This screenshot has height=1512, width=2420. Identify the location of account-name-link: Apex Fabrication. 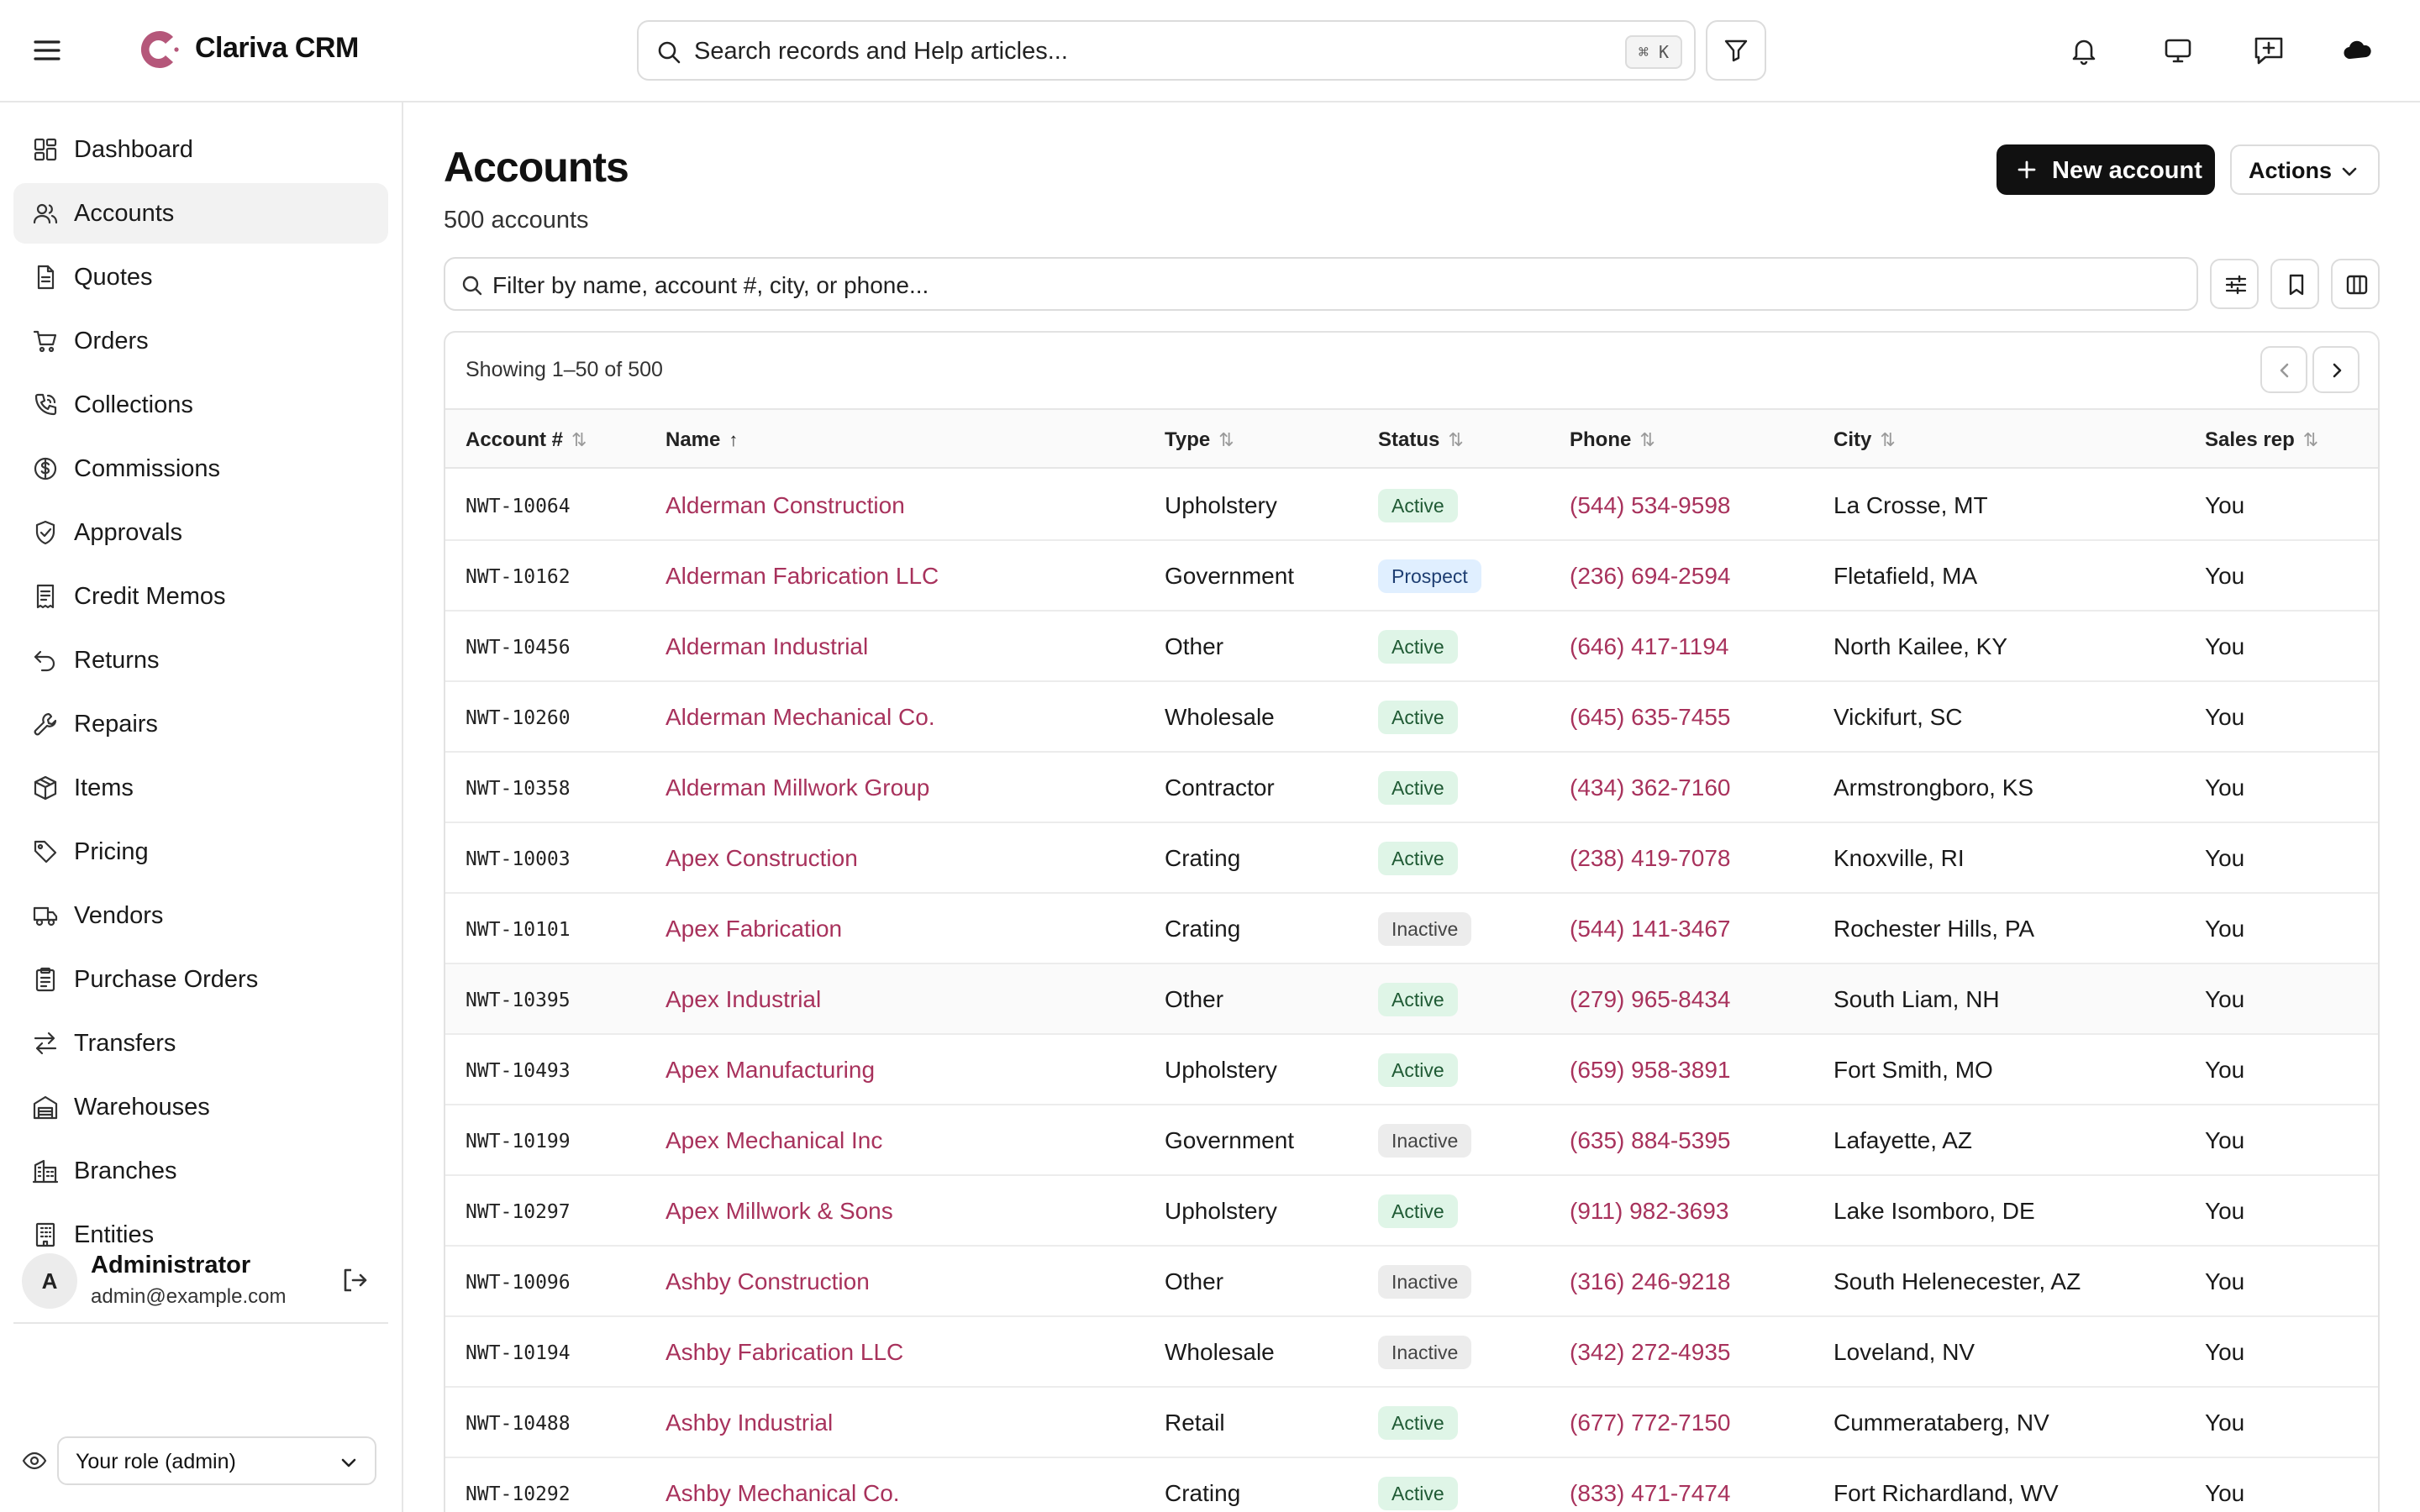
(754, 929).